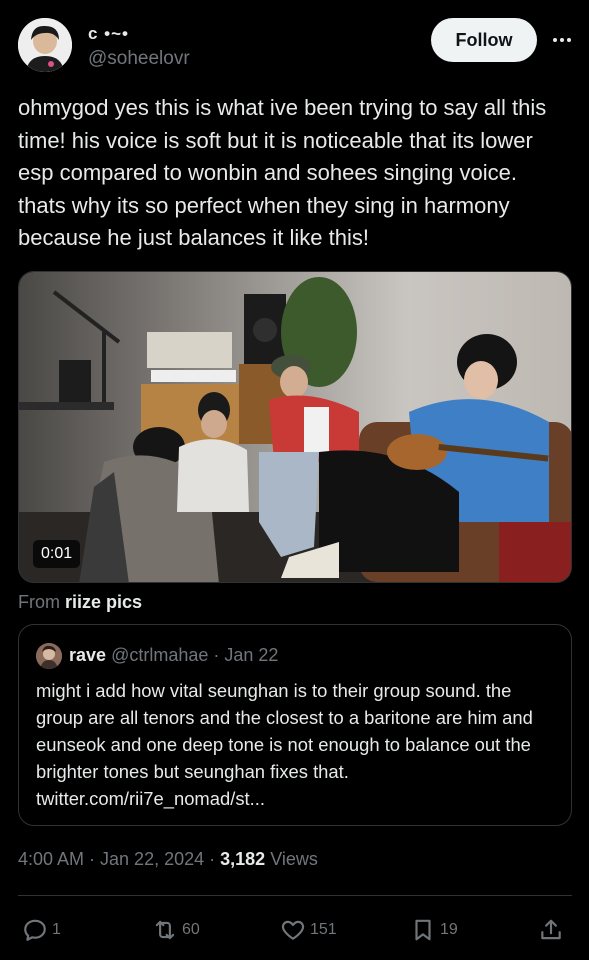  I want to click on reply-icon, so click(35, 930).